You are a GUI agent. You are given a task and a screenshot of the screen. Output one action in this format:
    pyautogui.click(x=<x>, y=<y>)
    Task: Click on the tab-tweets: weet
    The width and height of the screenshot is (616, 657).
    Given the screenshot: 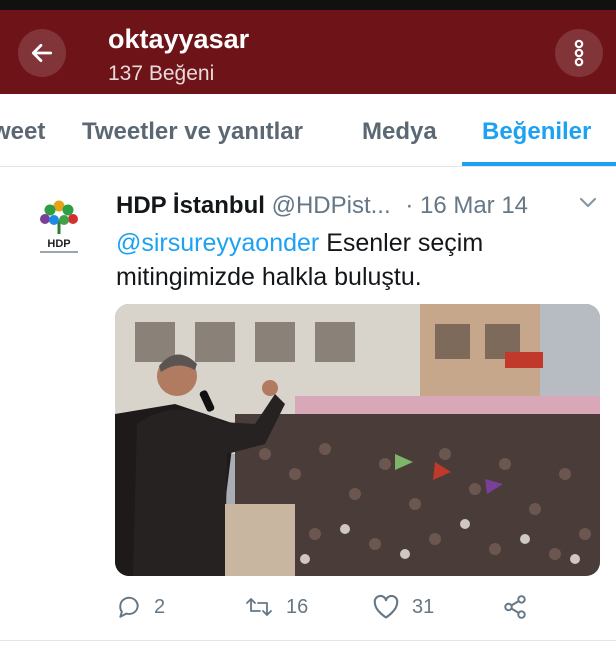 What is the action you would take?
    pyautogui.click(x=22, y=132)
    